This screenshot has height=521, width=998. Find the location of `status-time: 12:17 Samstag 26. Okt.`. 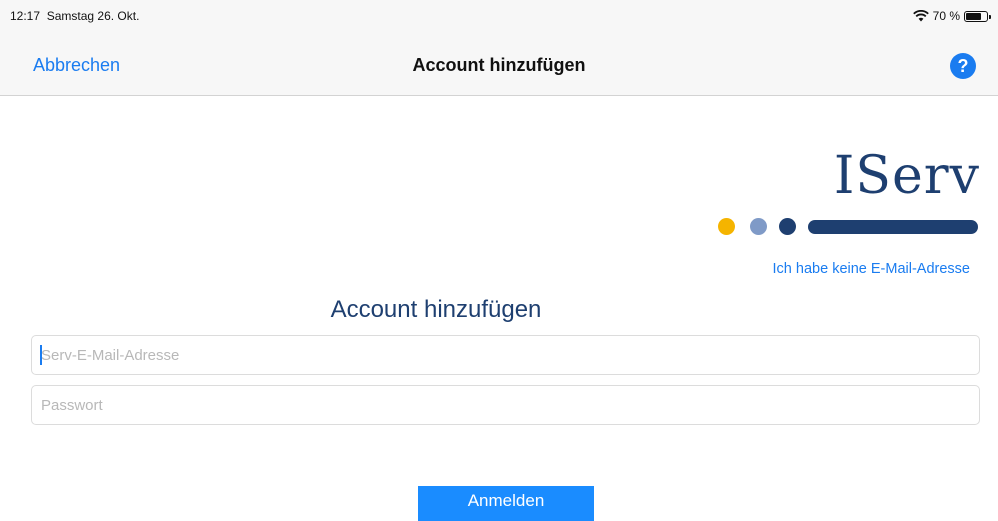

status-time: 12:17 Samstag 26. Okt. is located at coordinates (74, 16).